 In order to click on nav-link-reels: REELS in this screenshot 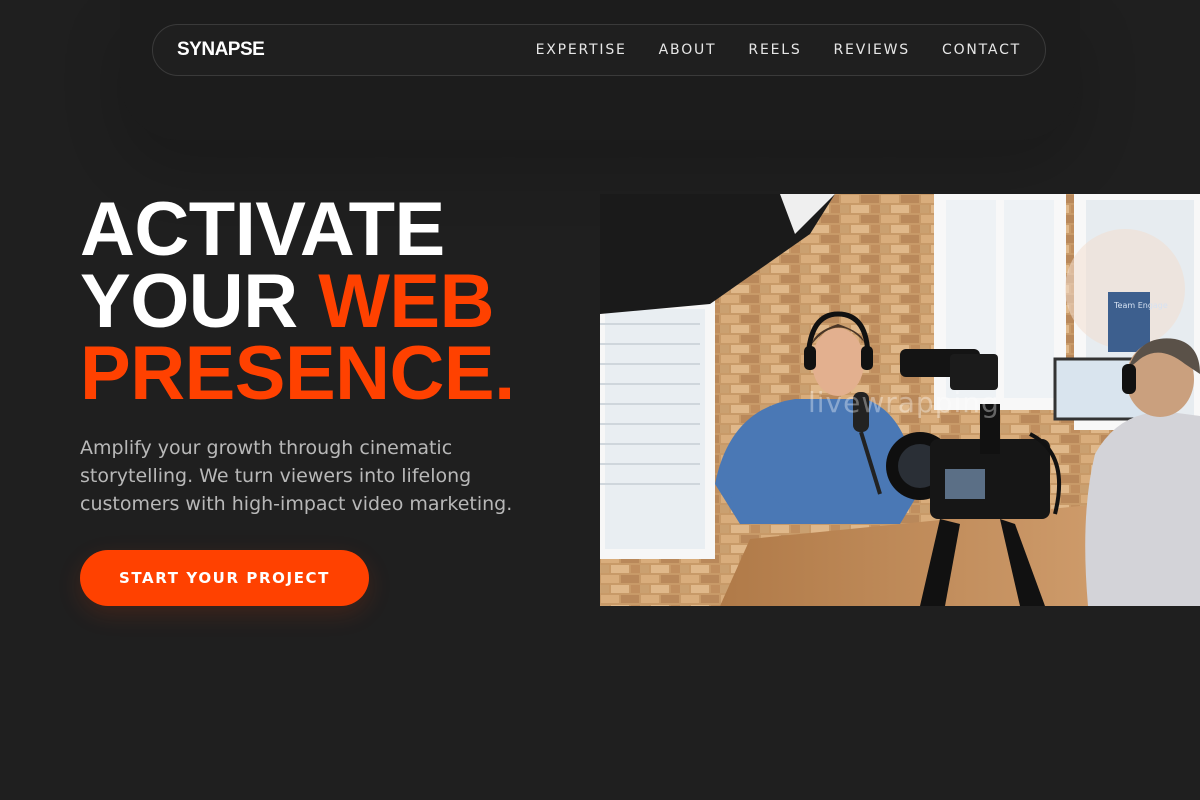, I will do `click(774, 50)`.